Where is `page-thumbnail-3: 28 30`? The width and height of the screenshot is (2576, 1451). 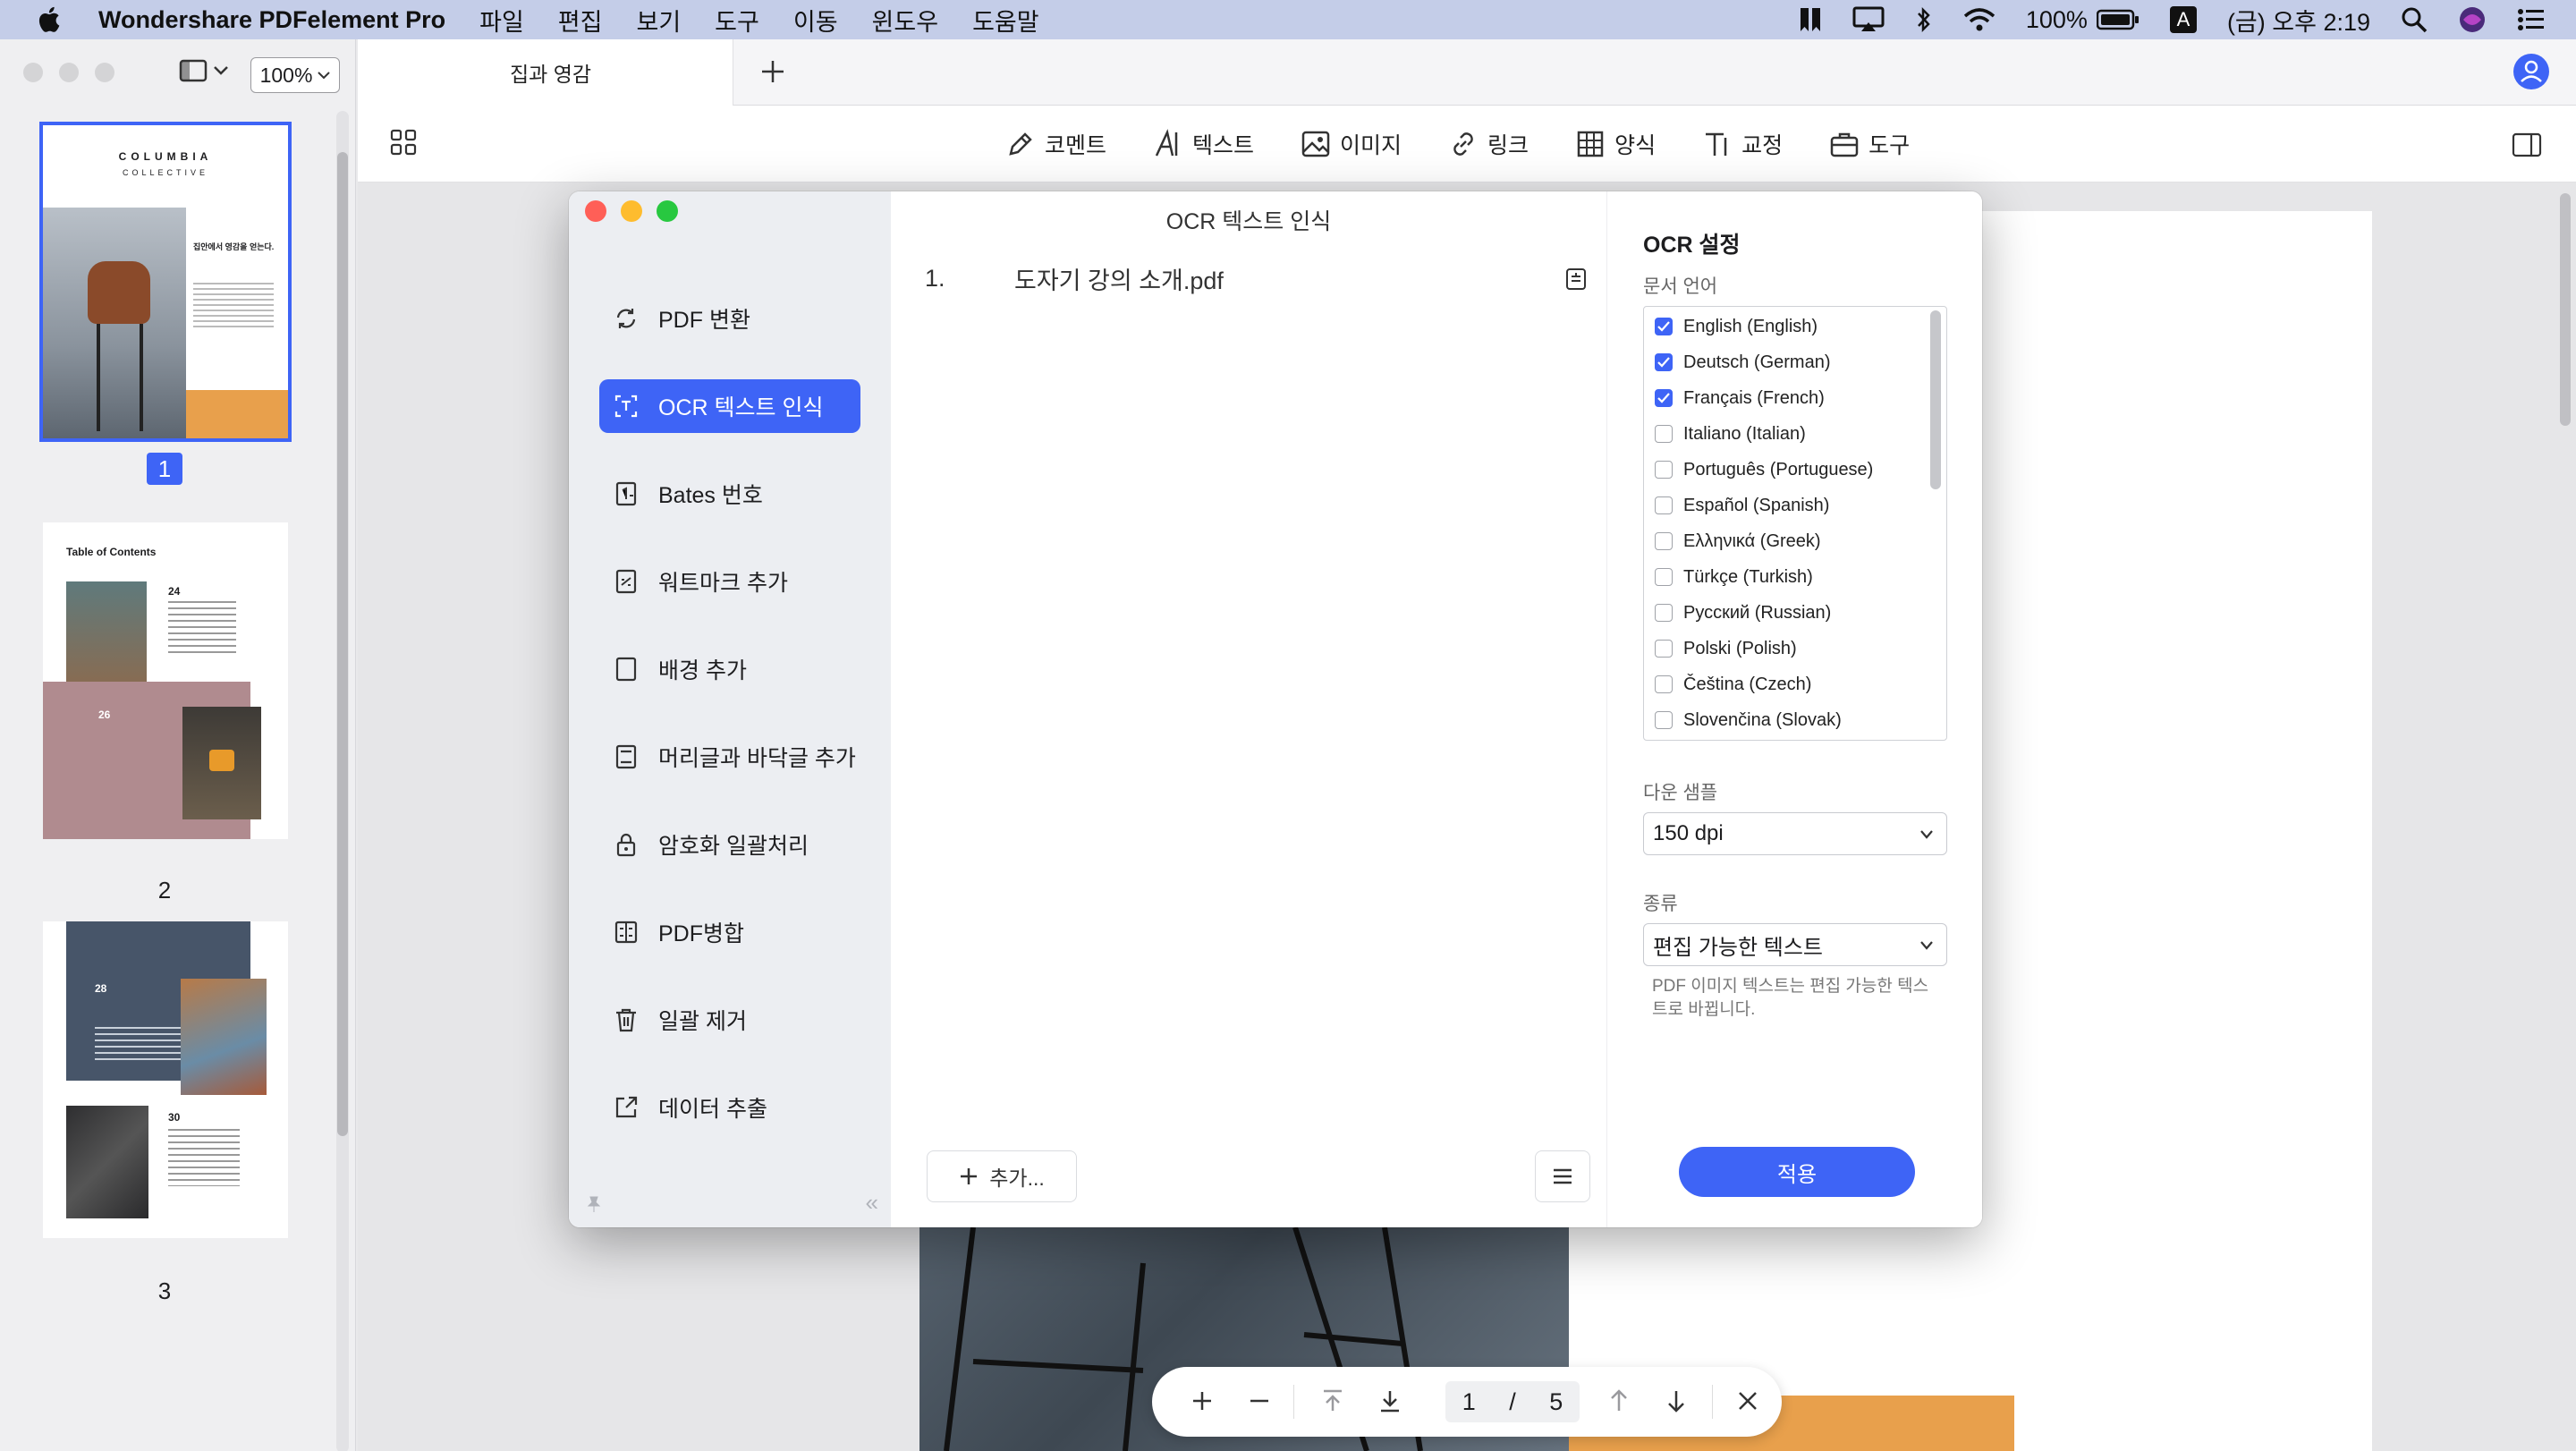 page-thumbnail-3: 28 30 is located at coordinates (165, 1079).